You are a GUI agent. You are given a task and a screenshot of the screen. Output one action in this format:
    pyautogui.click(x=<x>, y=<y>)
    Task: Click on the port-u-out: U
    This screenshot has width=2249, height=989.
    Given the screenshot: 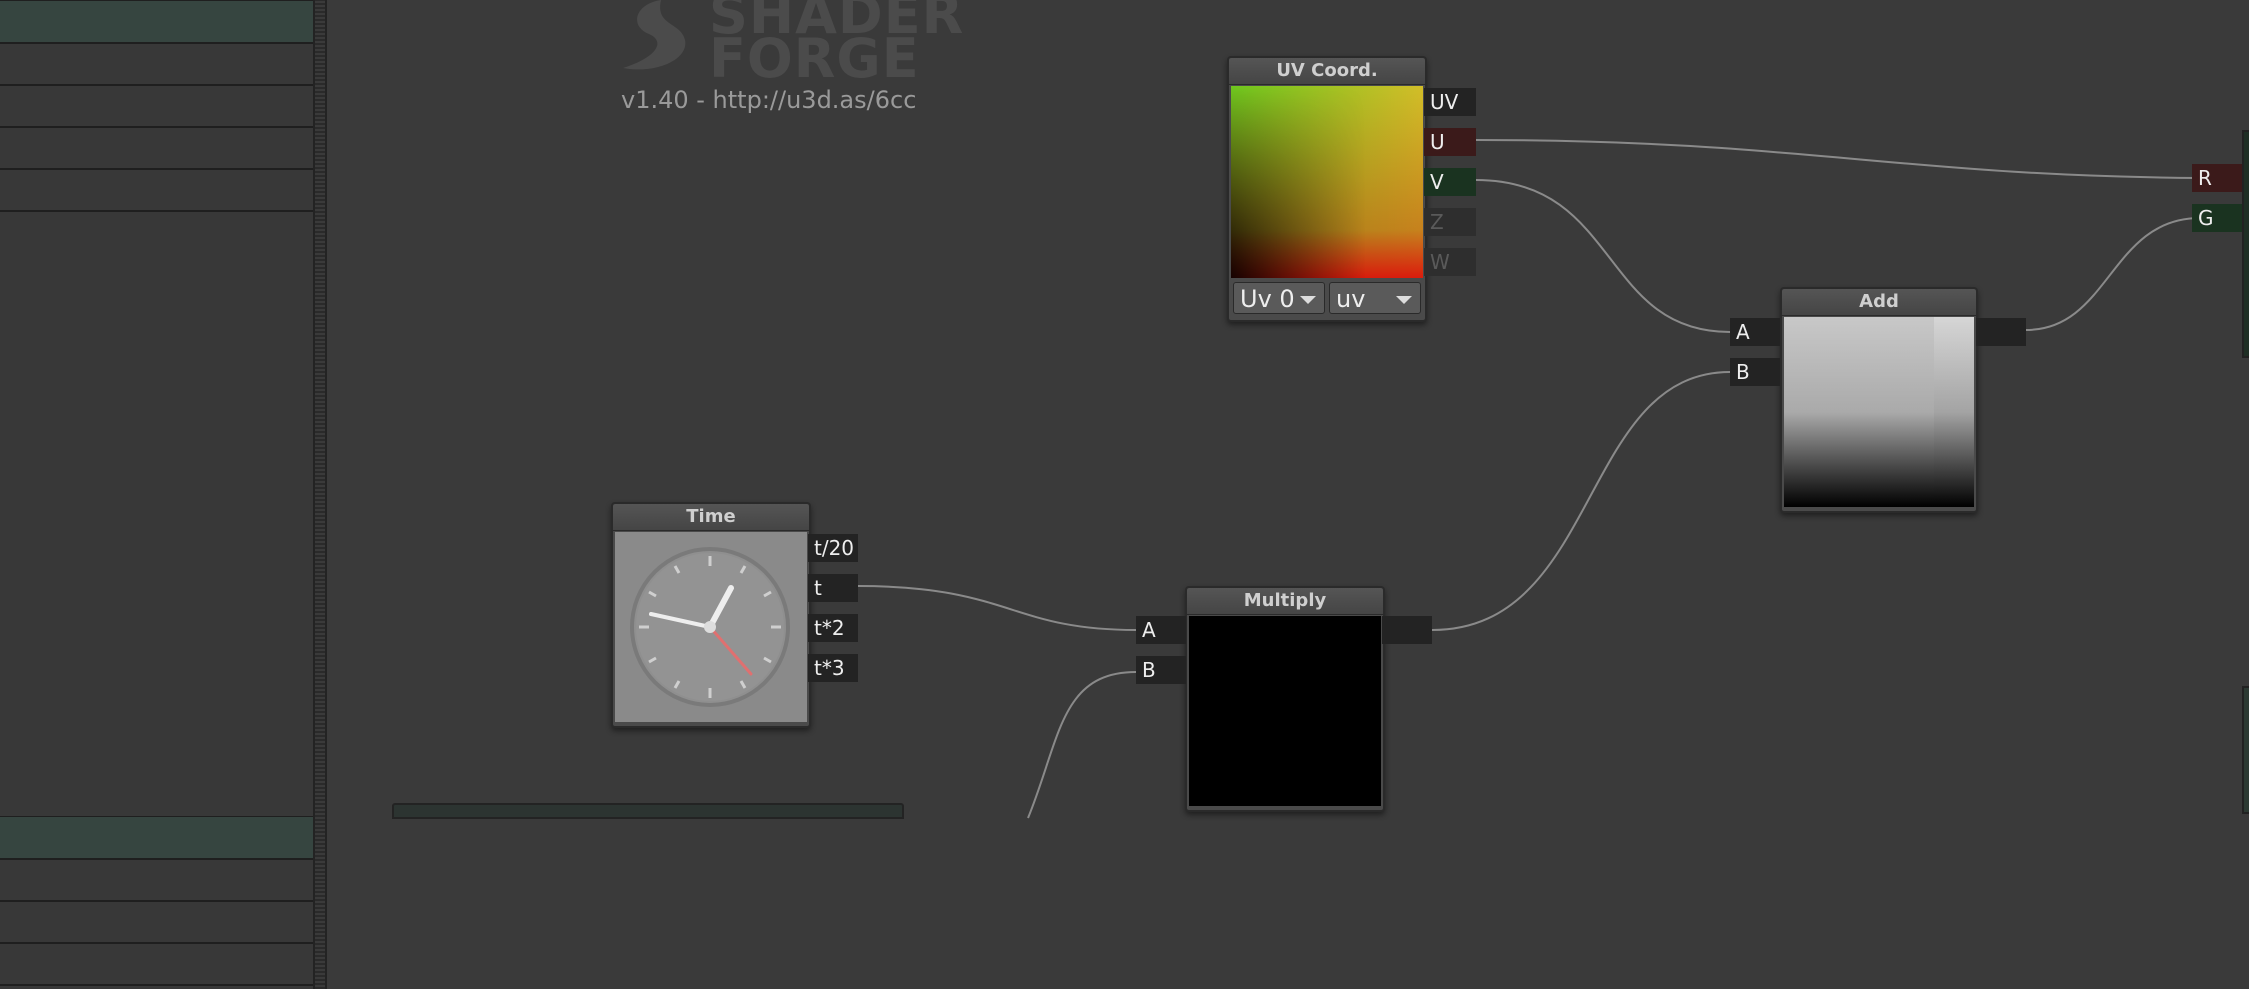 What is the action you would take?
    pyautogui.click(x=1450, y=142)
    